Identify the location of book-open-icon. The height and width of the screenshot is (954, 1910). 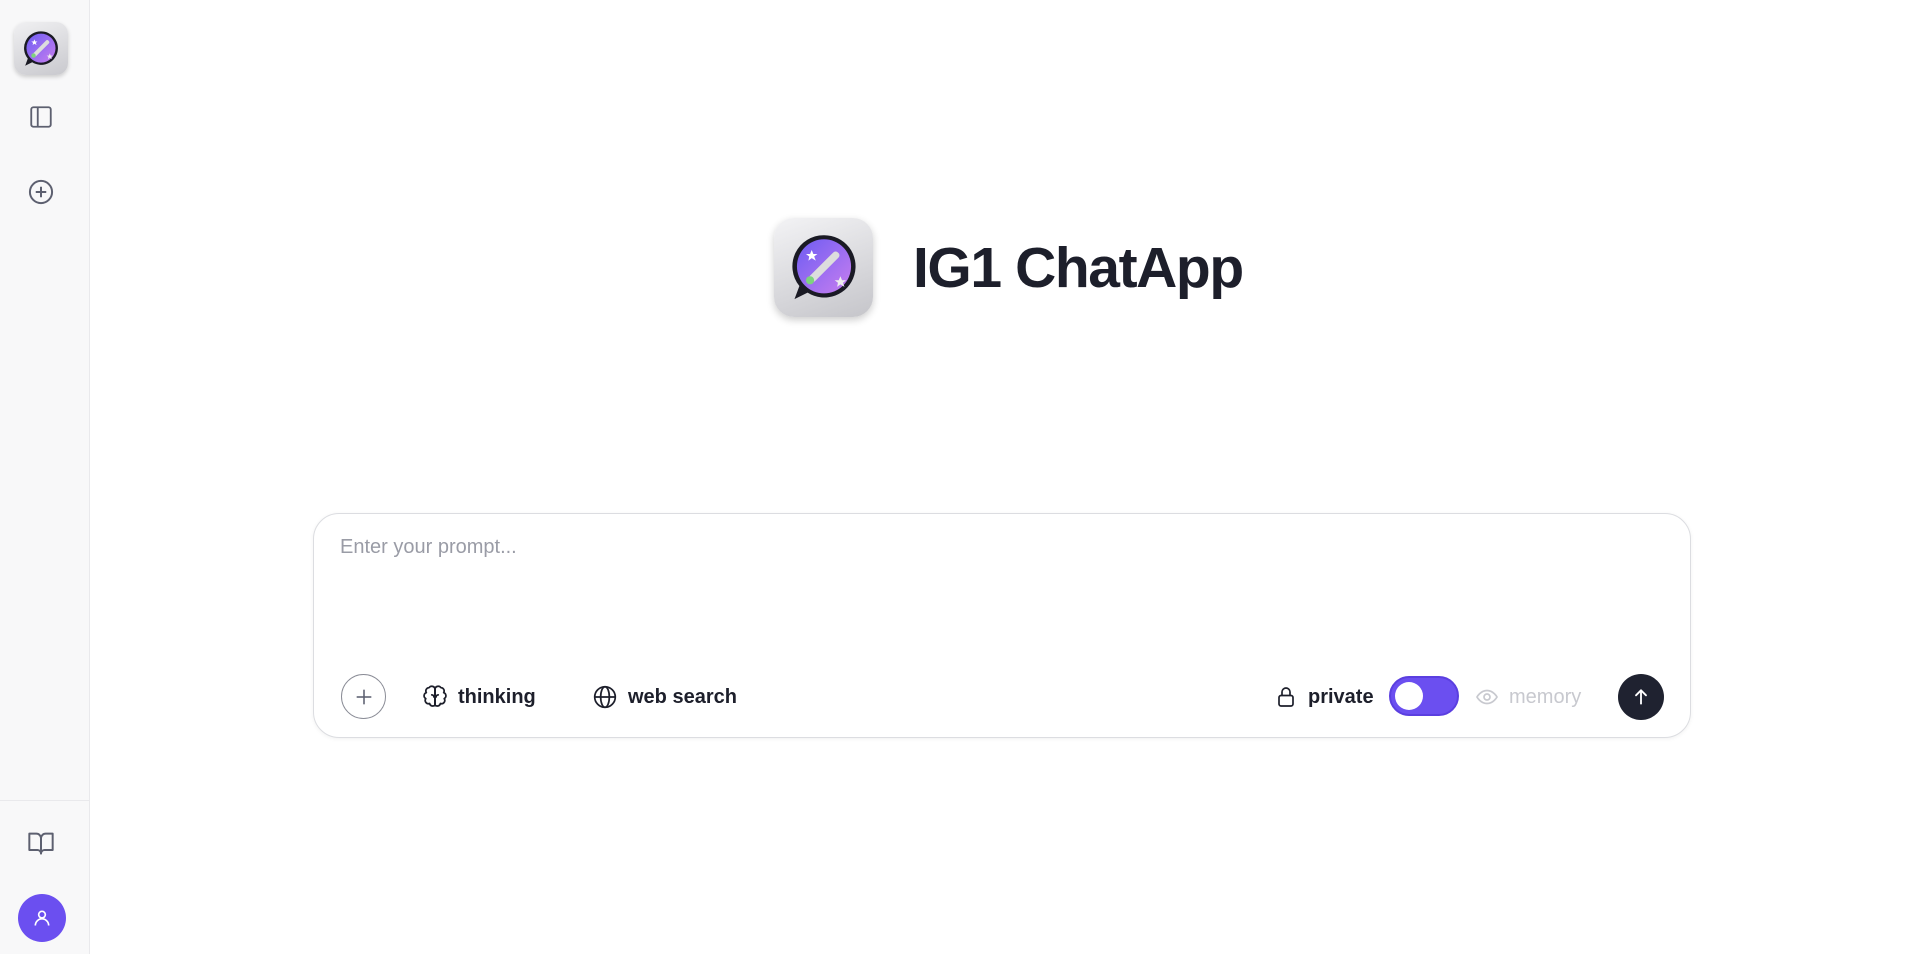
(41, 843).